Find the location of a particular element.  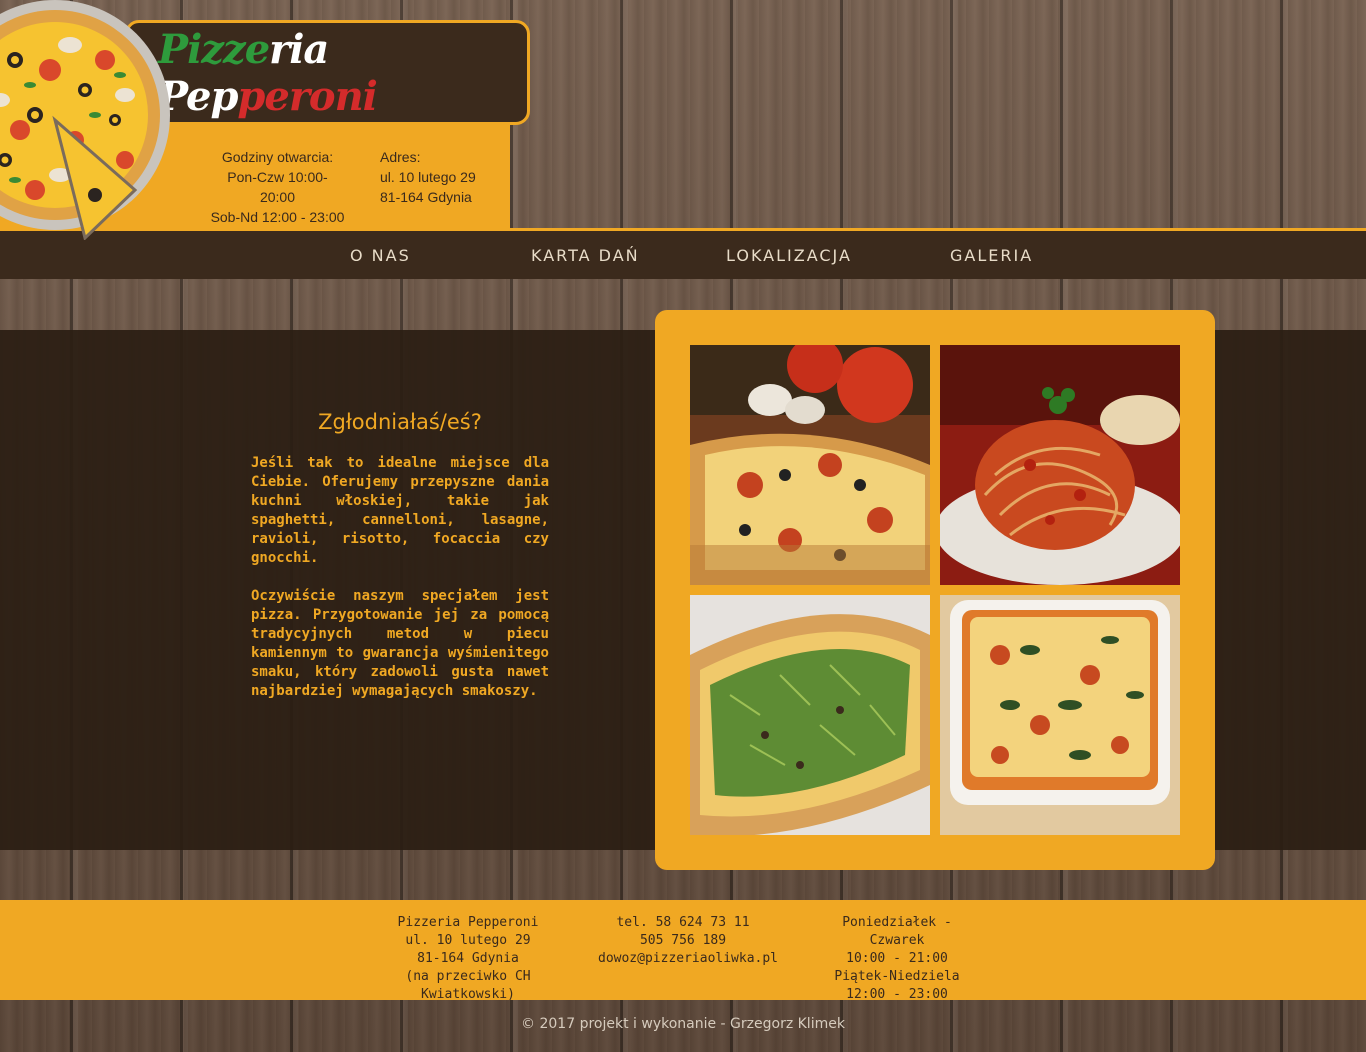

brand-title-red: peroni is located at coordinates (307, 96).